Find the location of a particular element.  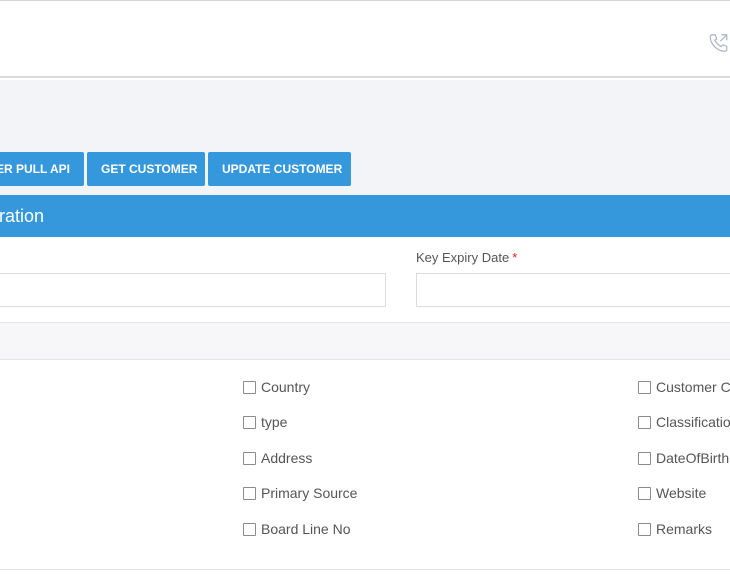

checkbox-date-of-birth-label: DateOfBirth is located at coordinates (693, 458).